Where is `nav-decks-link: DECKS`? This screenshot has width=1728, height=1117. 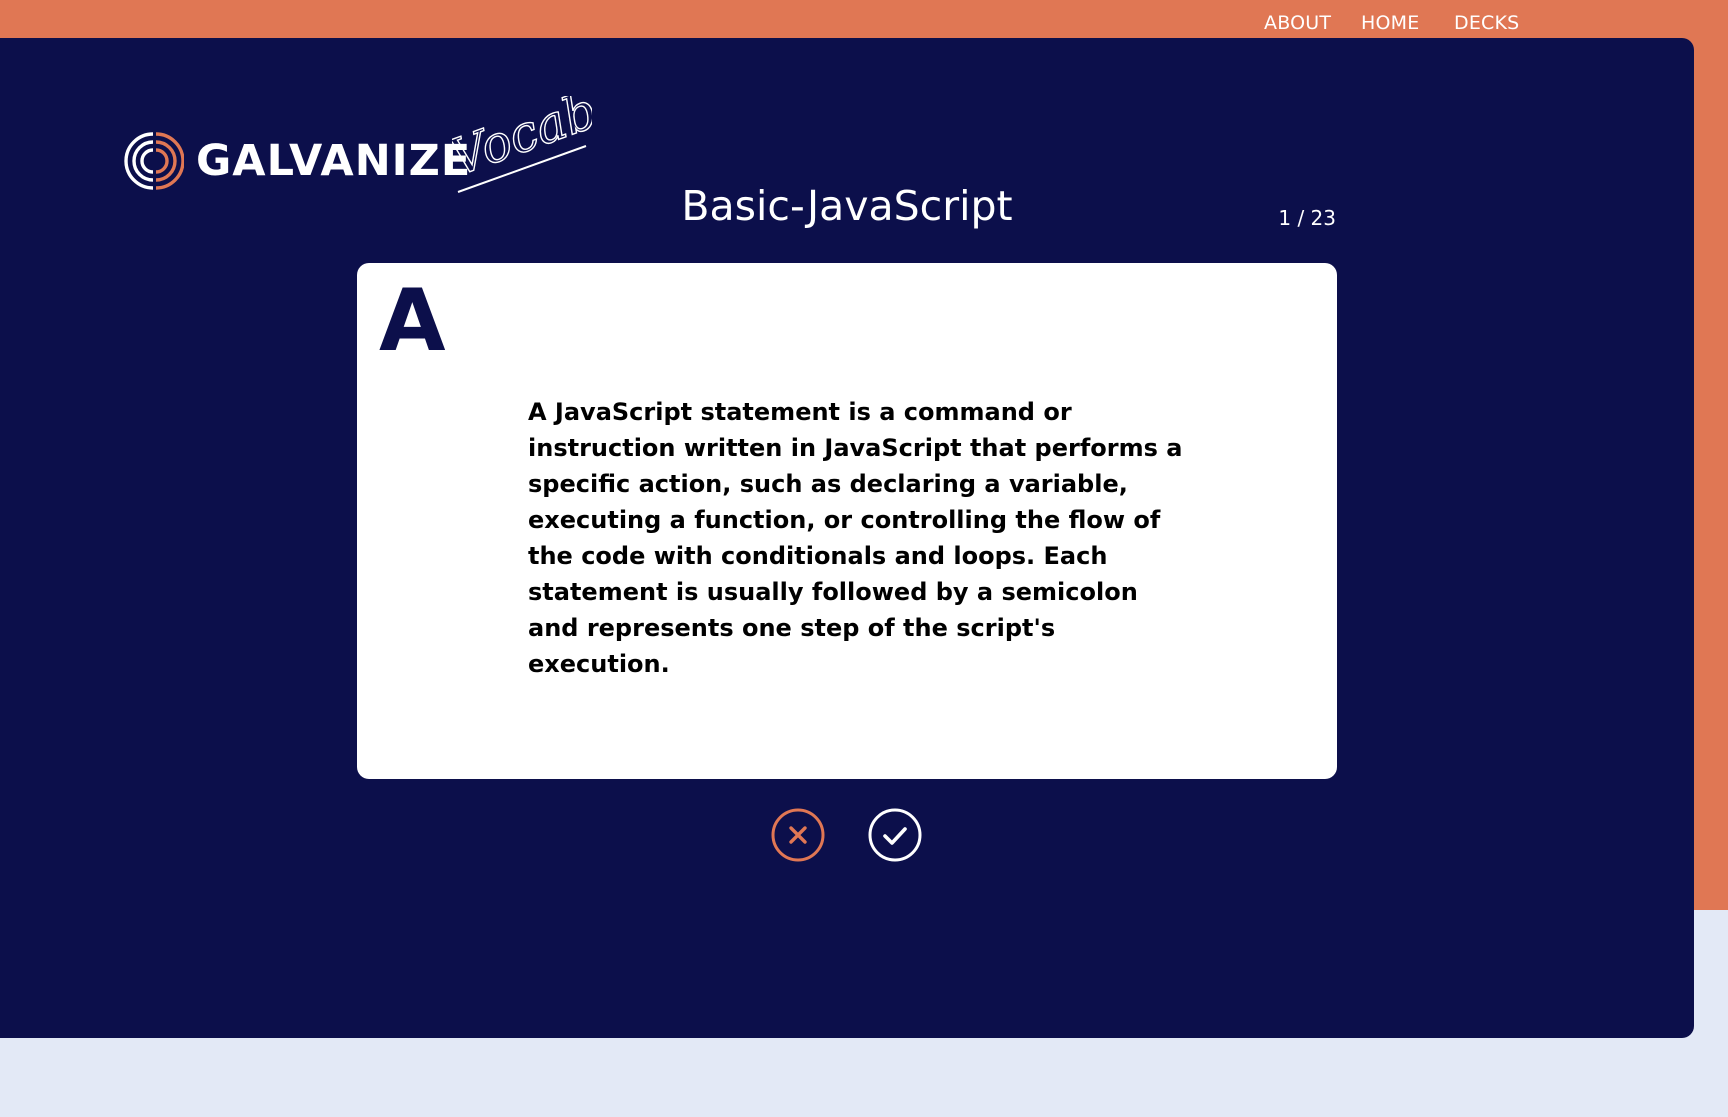 nav-decks-link: DECKS is located at coordinates (1486, 23).